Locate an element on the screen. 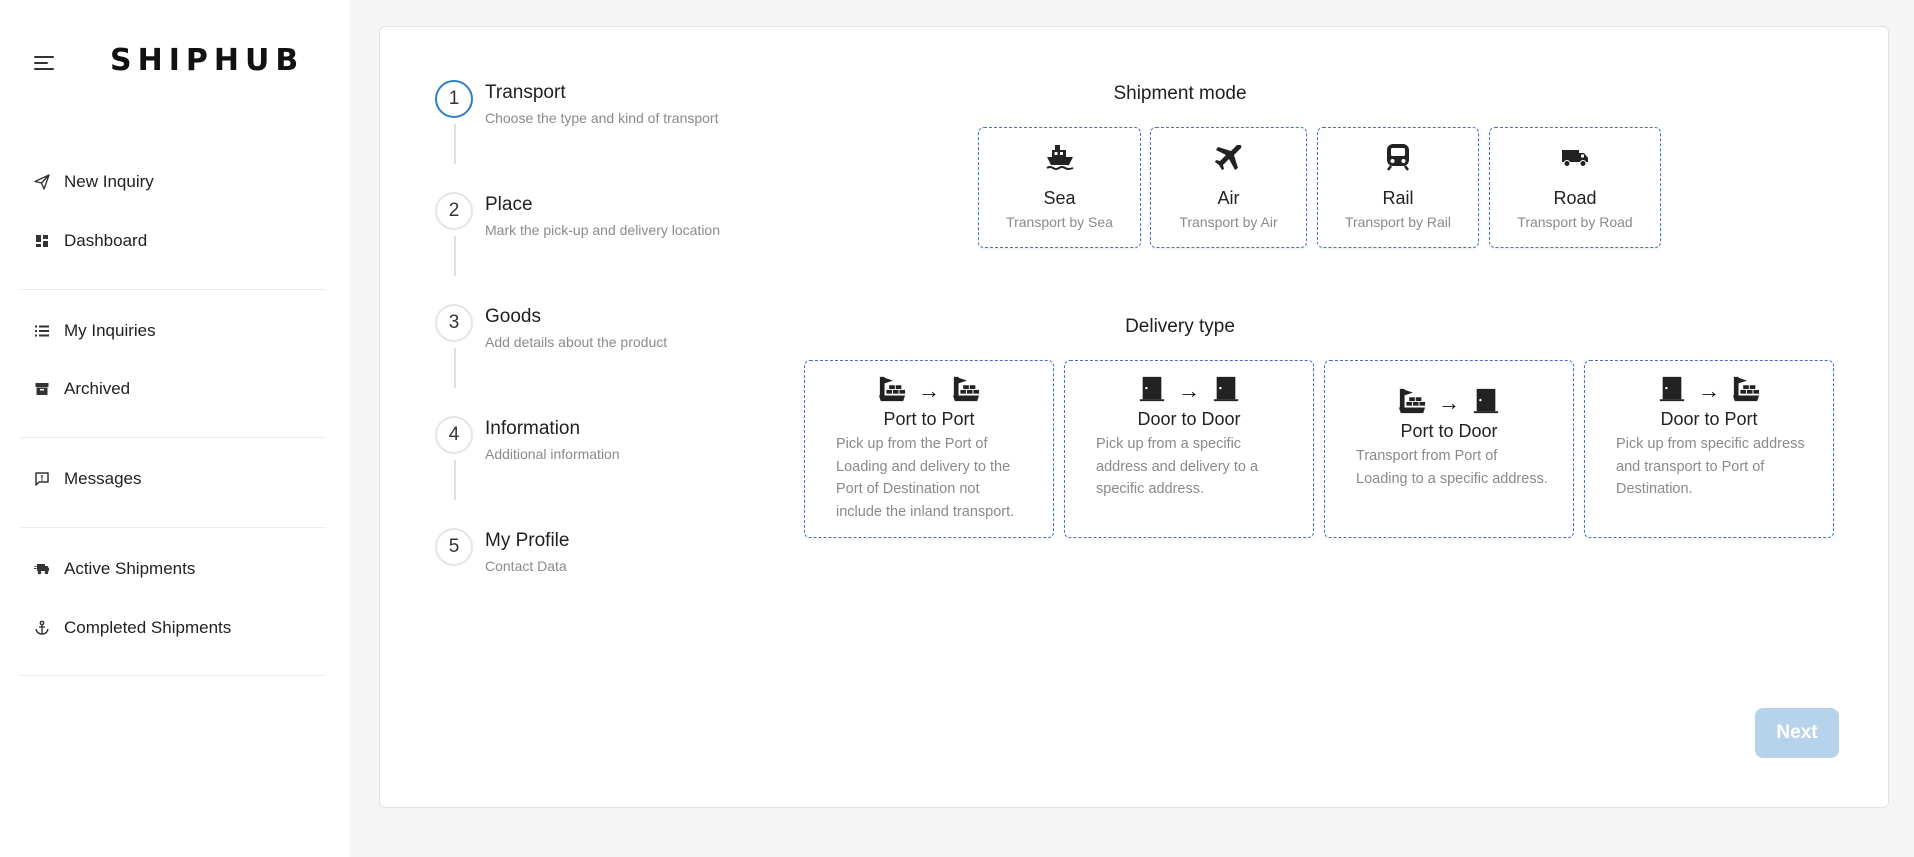  step-number: 4 is located at coordinates (454, 435).